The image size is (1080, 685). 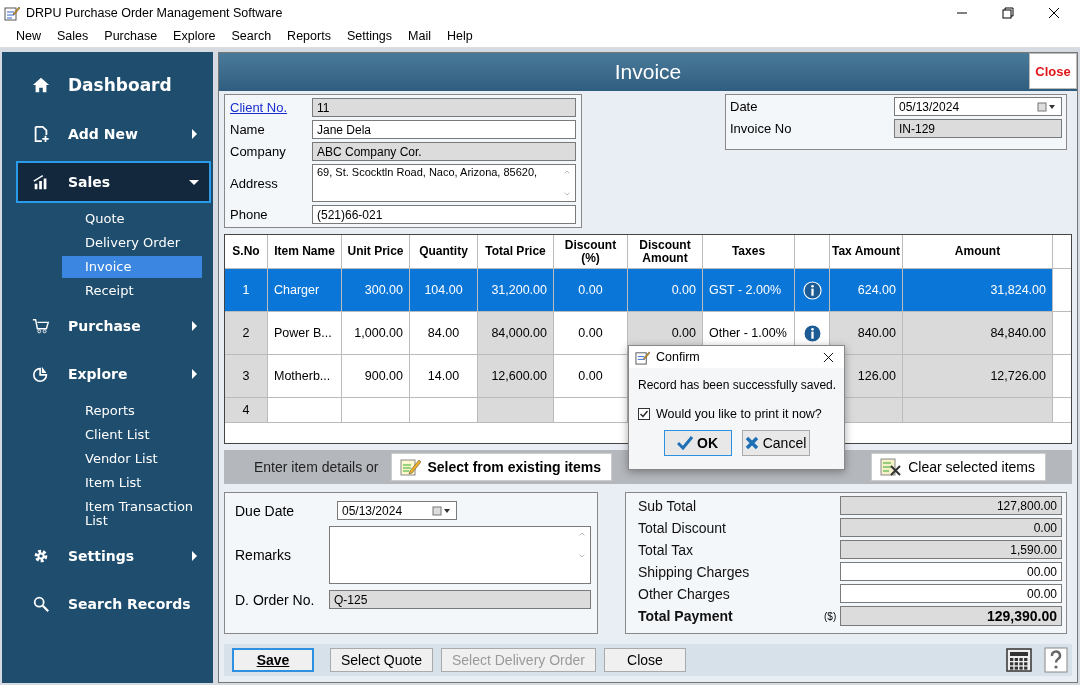 I want to click on action-button: Save, so click(x=273, y=660).